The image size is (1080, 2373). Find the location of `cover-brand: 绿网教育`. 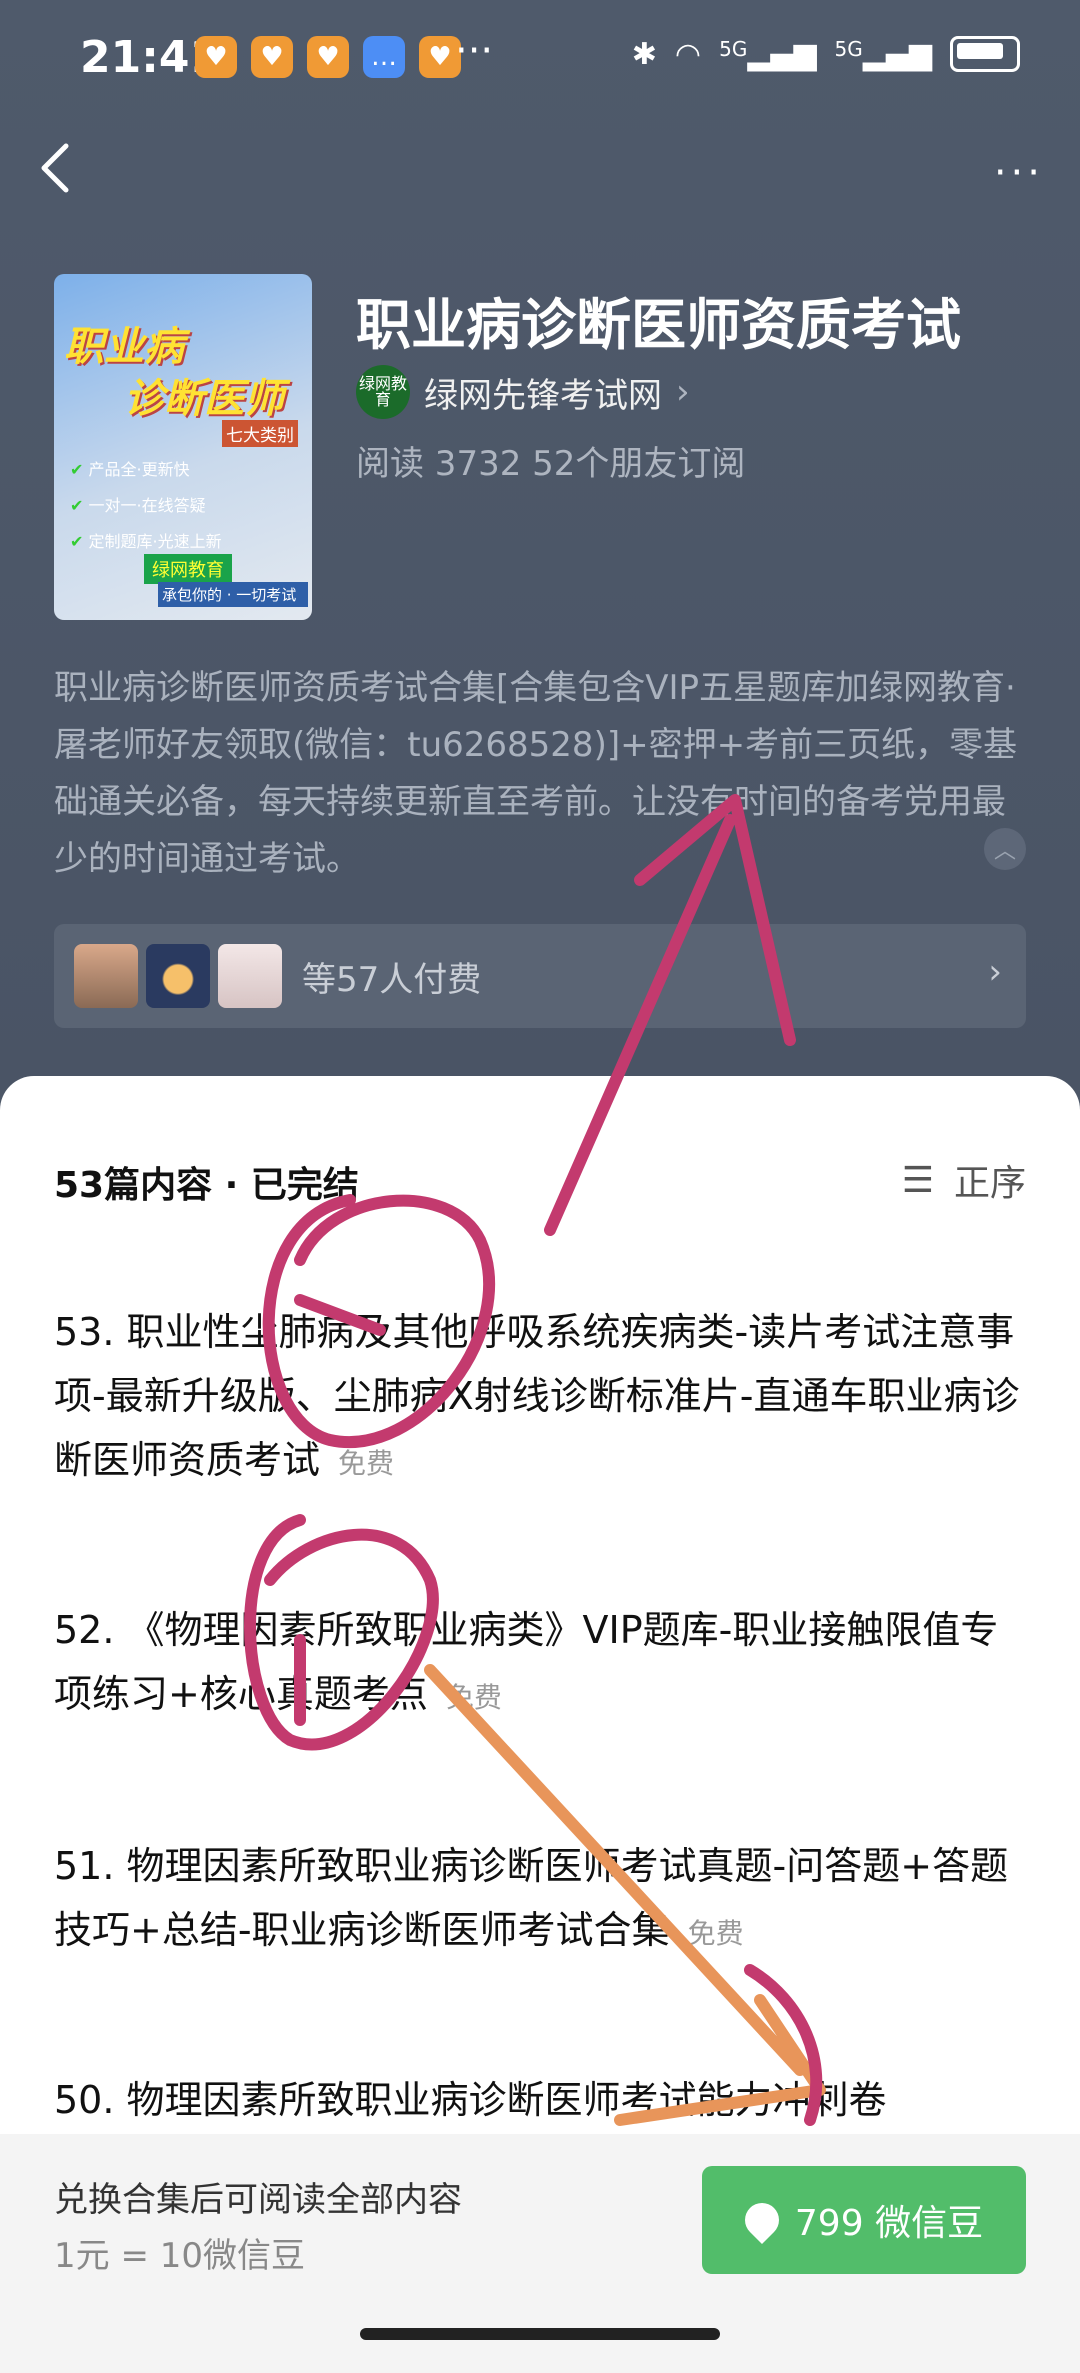

cover-brand: 绿网教育 is located at coordinates (188, 569).